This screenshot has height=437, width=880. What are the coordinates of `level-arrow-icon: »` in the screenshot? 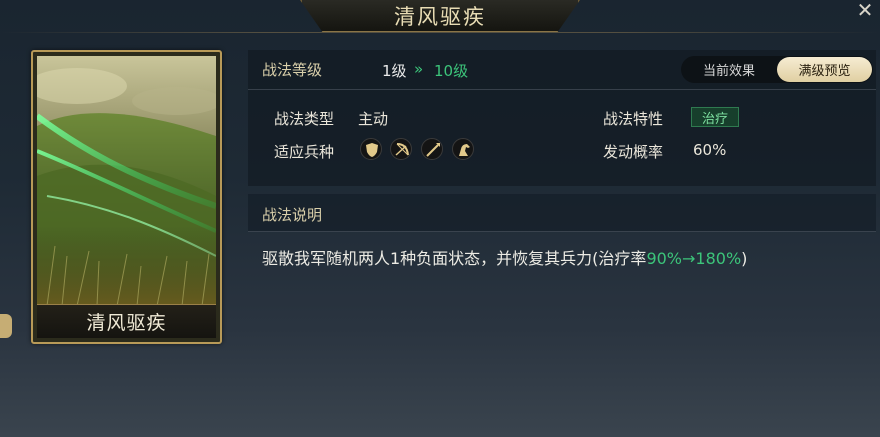 It's located at (418, 69).